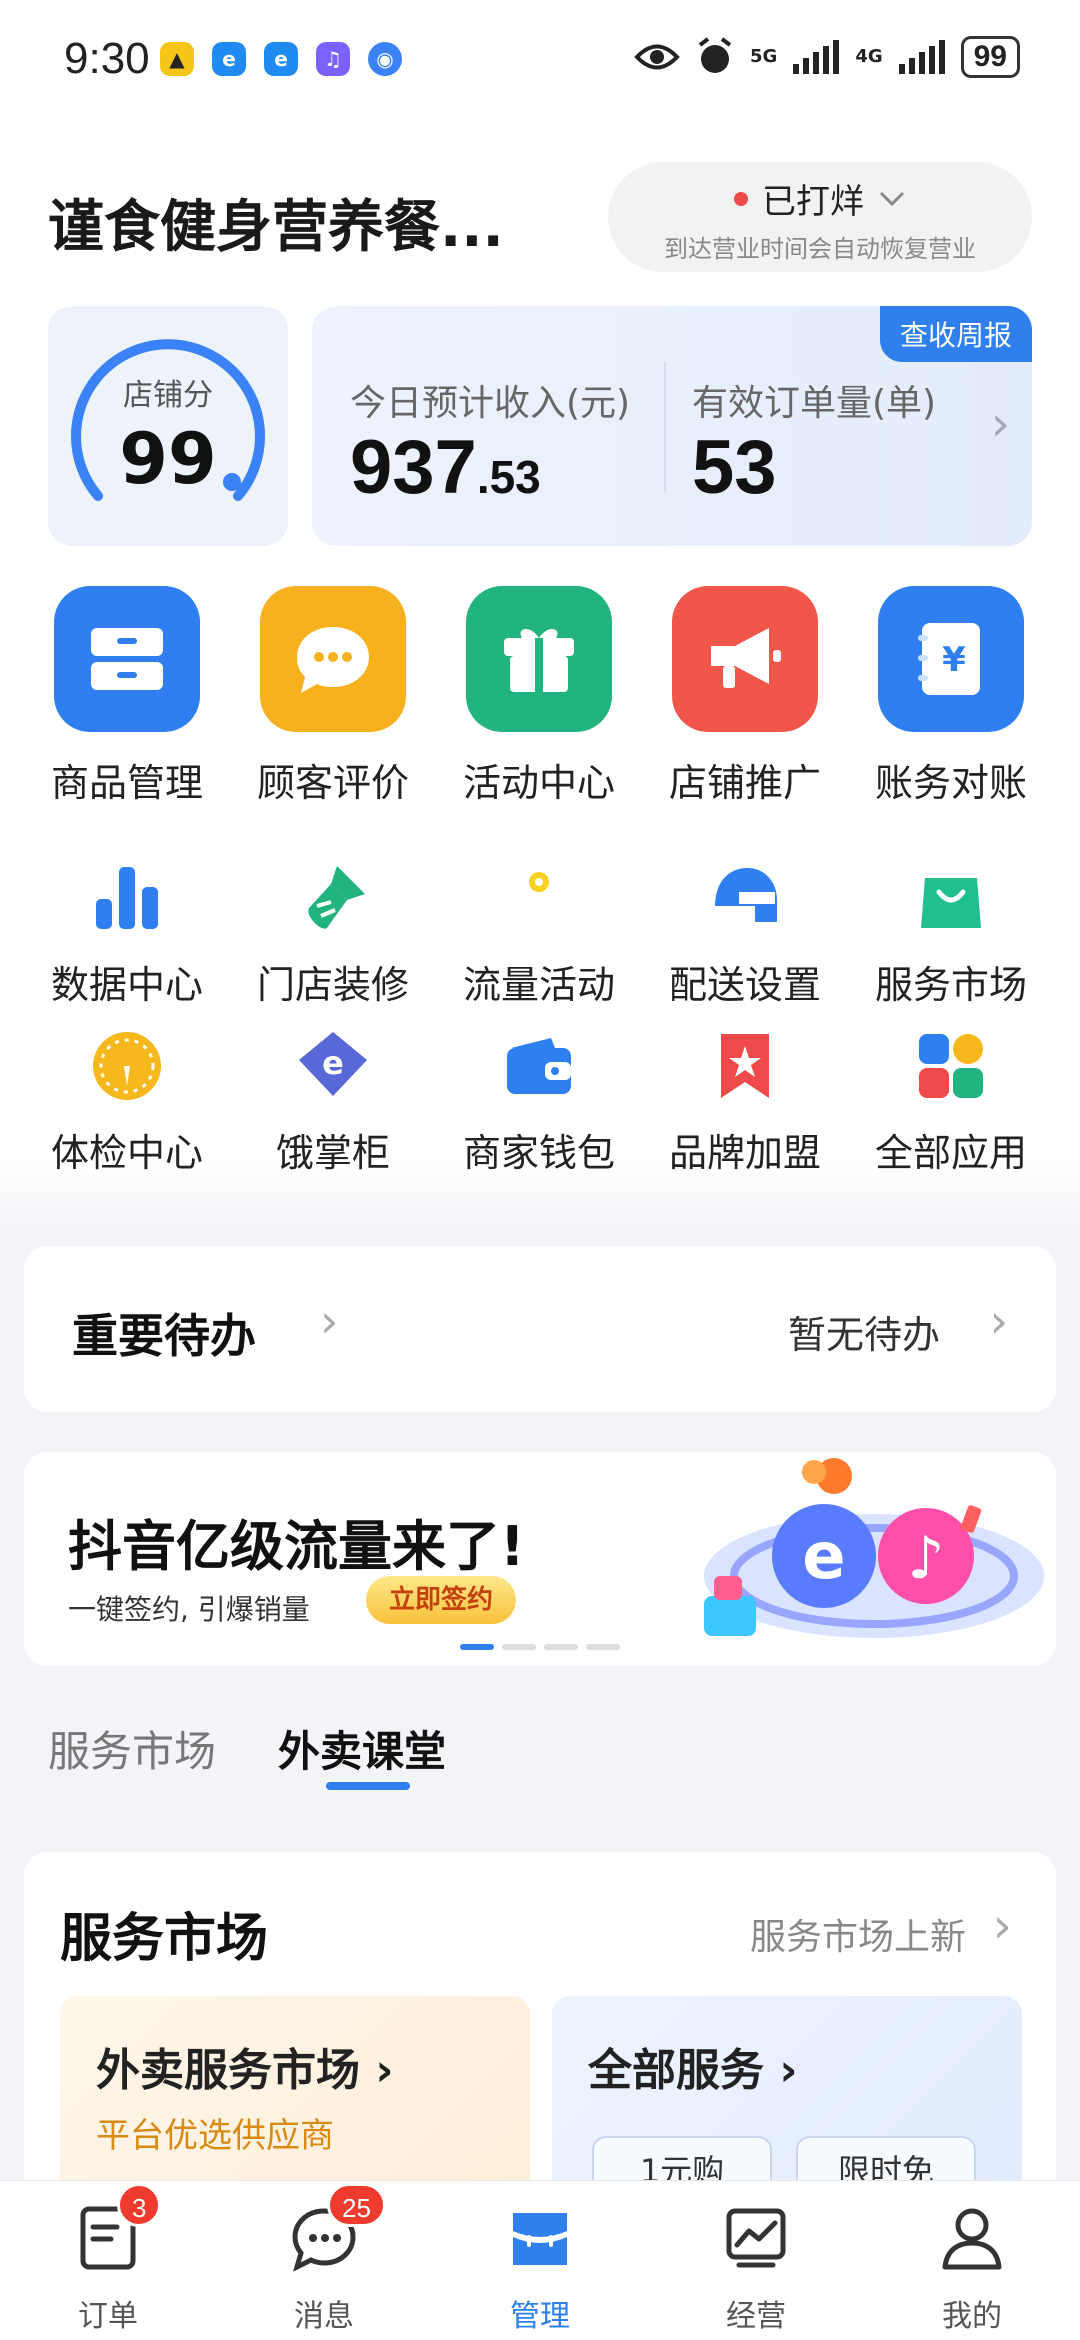 This screenshot has height=2340, width=1080. I want to click on order-sheet-icon: 3, so click(117, 2228).